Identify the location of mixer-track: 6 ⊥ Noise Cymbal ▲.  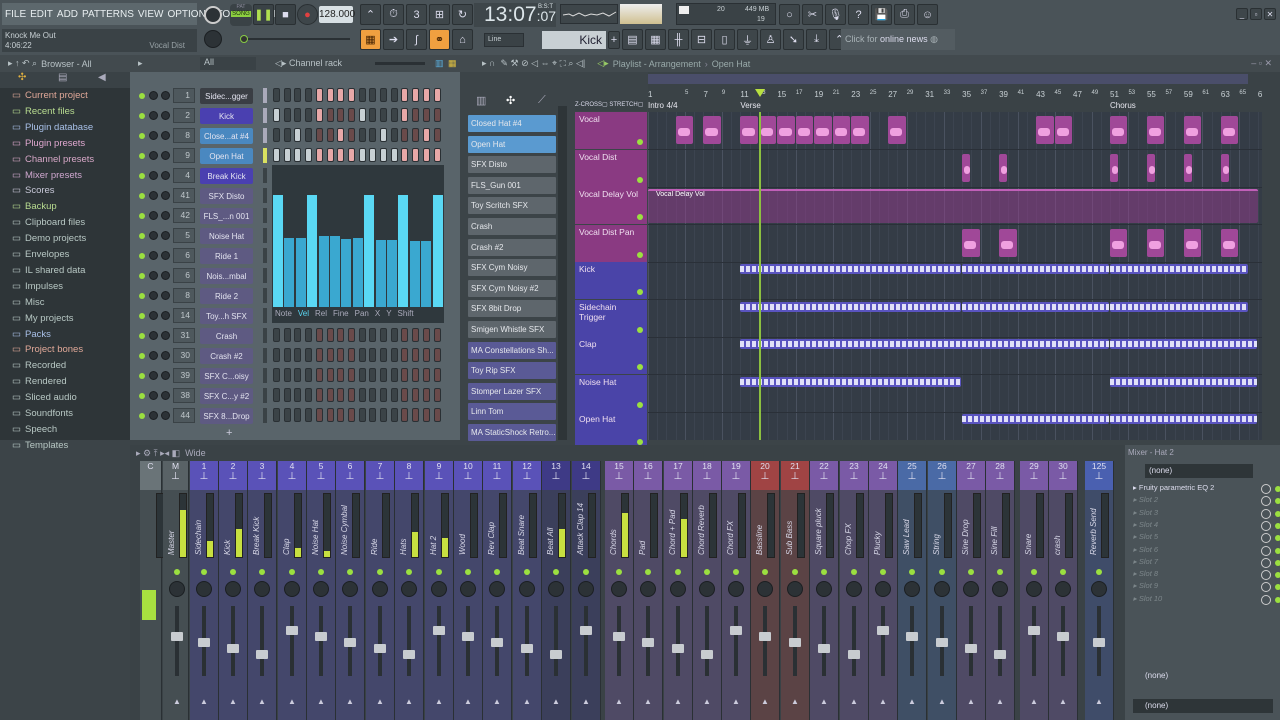
(350, 590).